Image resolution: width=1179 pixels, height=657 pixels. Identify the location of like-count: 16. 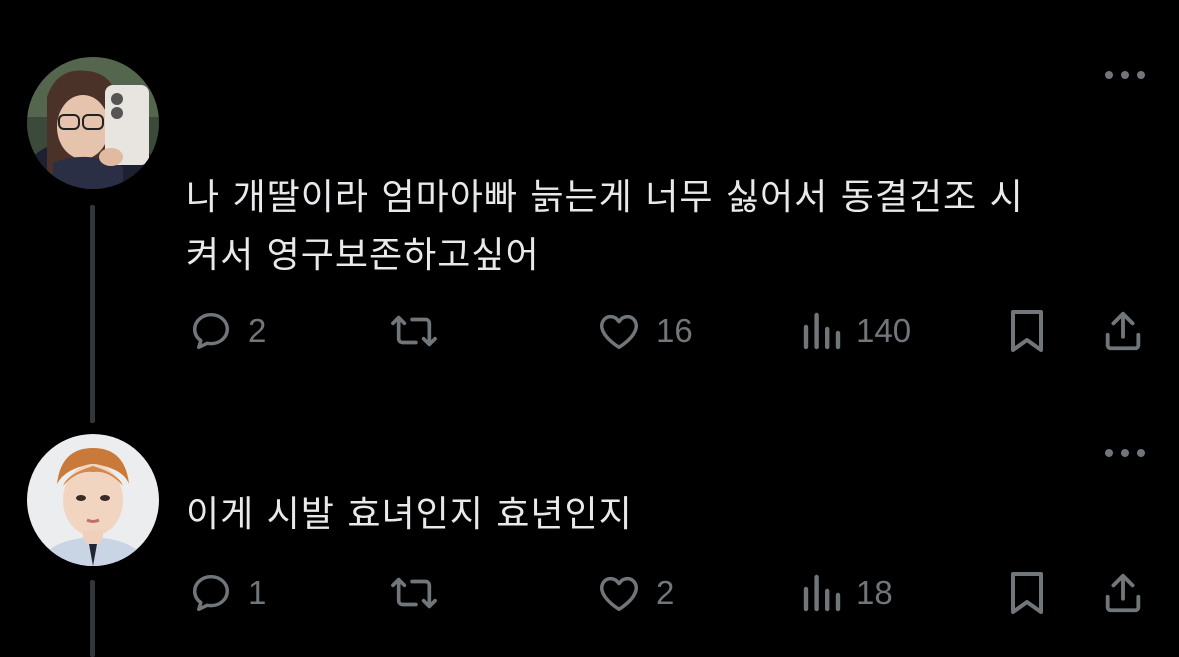
(674, 330).